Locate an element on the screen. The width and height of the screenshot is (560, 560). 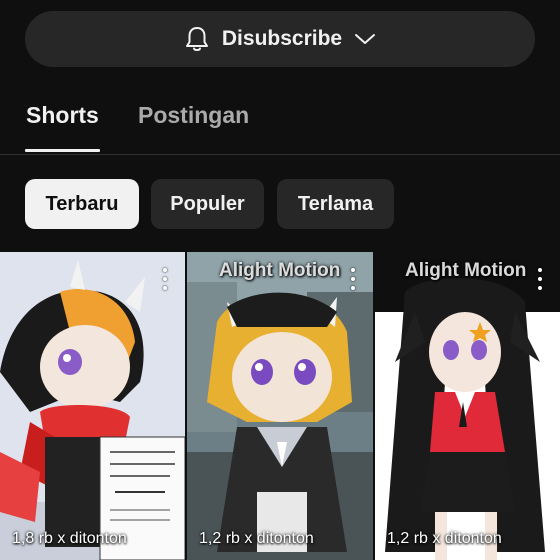
channel-tabs: Shorts Postingan is located at coordinates (280, 123).